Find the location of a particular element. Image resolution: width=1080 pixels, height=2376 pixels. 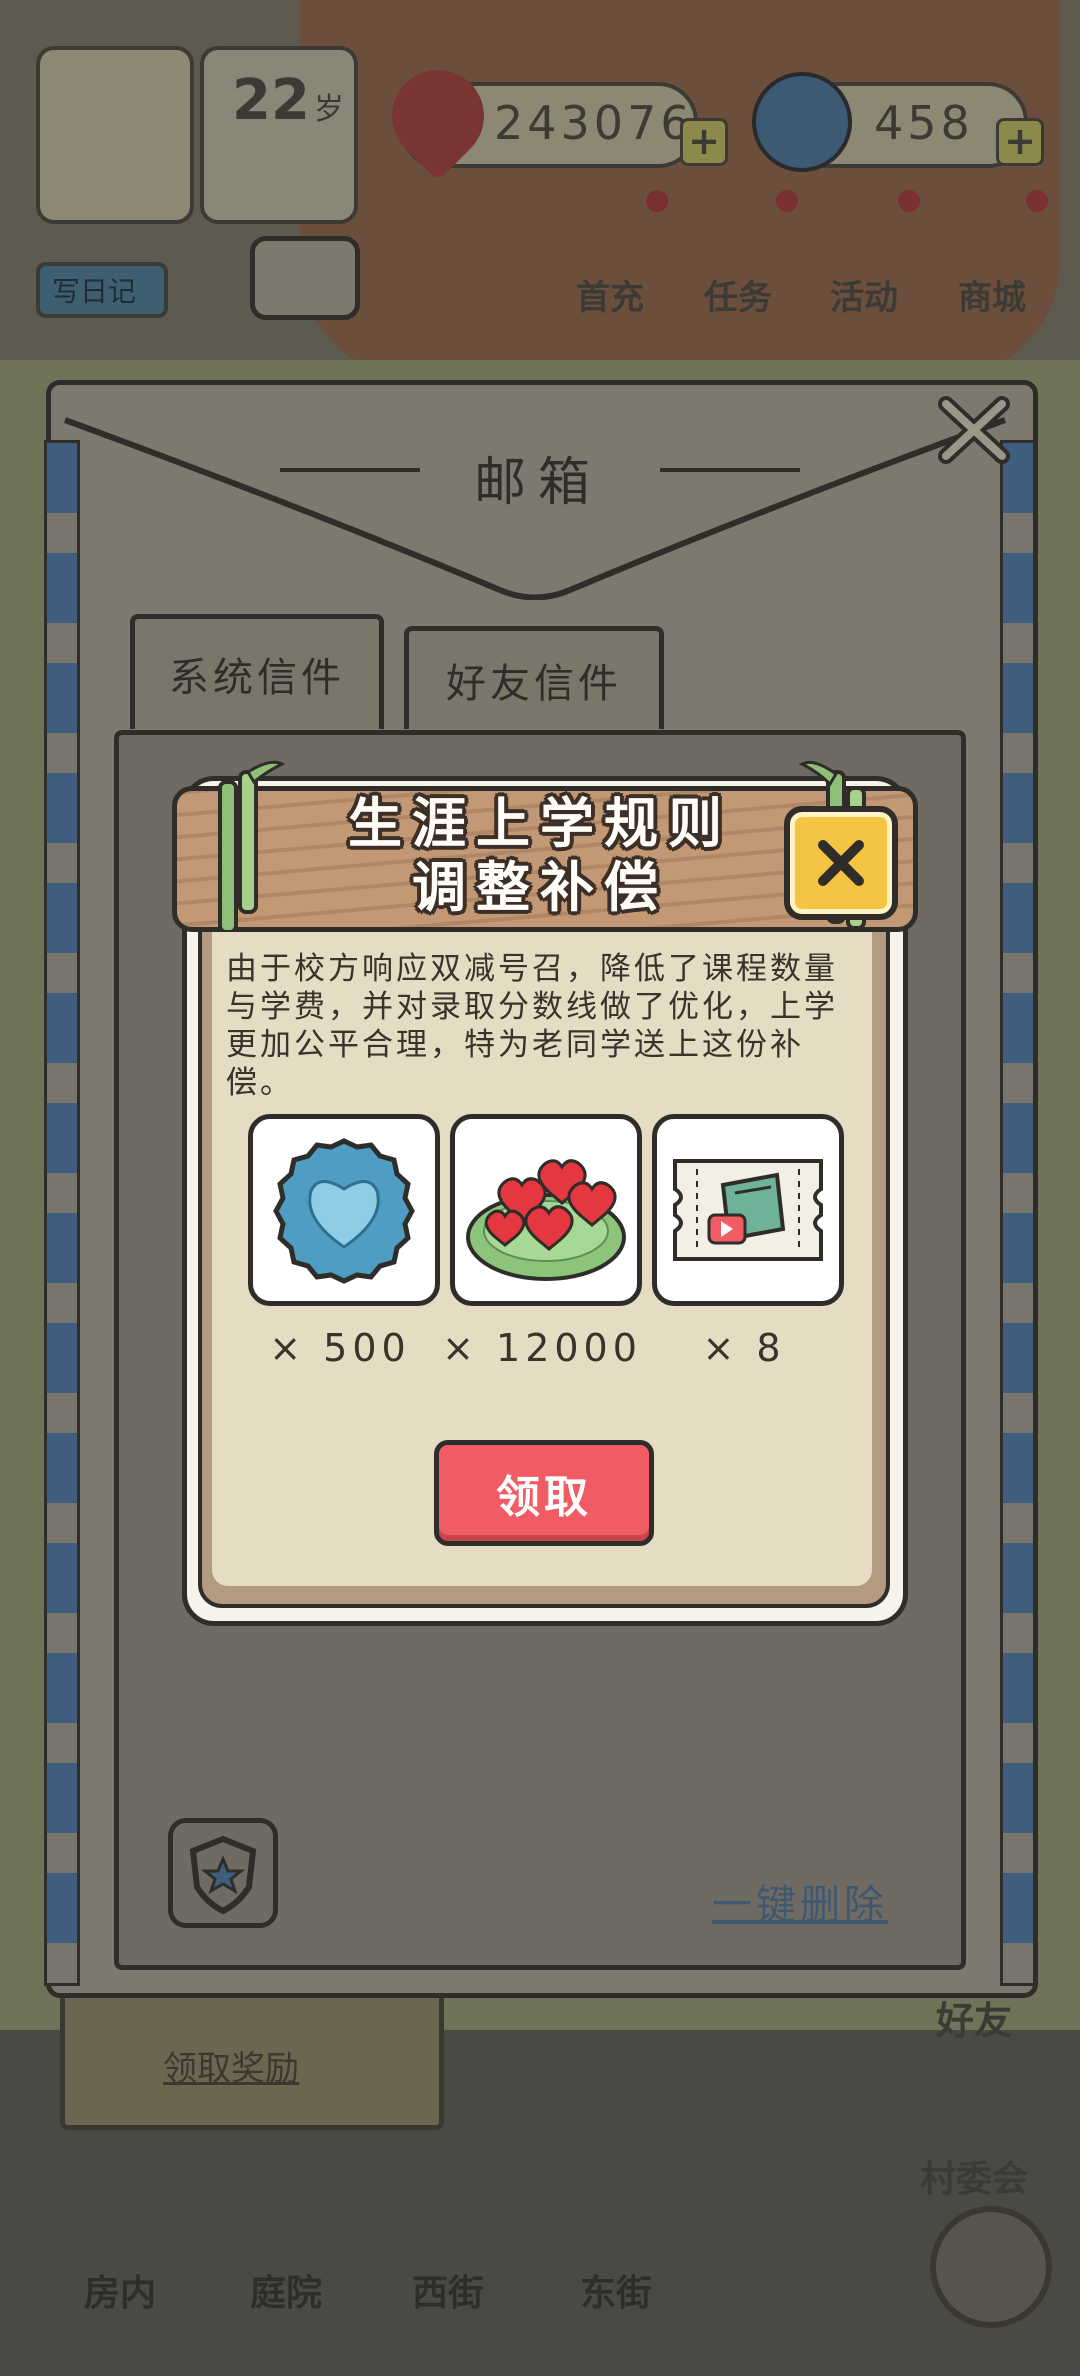

nav-west-street: 西街 is located at coordinates (448, 2290).